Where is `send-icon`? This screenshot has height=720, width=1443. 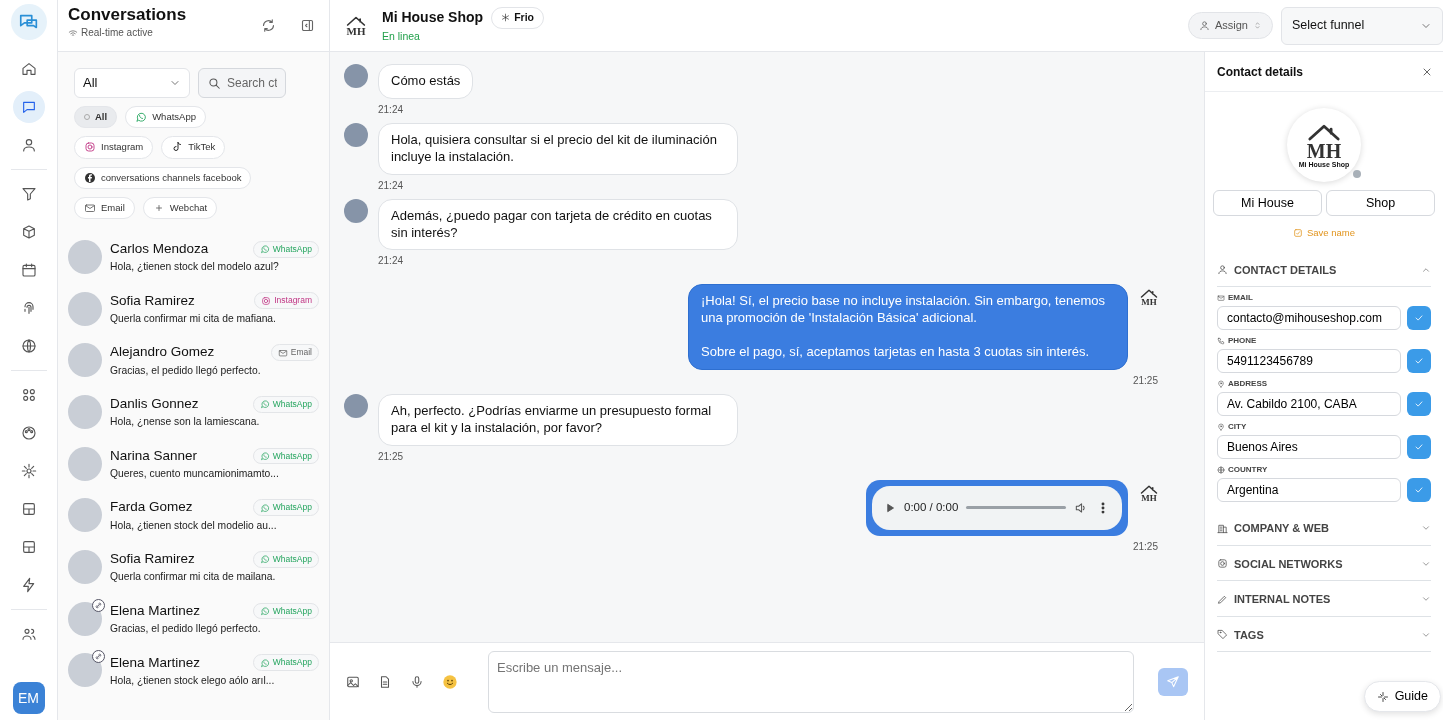 send-icon is located at coordinates (1173, 681).